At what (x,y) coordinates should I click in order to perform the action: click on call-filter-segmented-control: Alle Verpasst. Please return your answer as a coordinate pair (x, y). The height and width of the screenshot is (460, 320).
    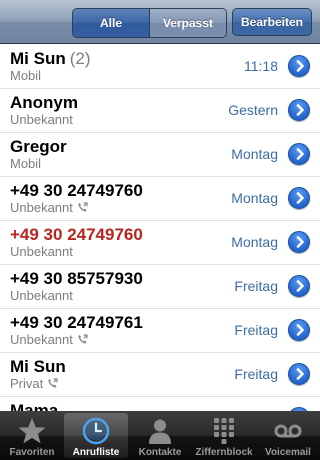
    Looking at the image, I should click on (149, 23).